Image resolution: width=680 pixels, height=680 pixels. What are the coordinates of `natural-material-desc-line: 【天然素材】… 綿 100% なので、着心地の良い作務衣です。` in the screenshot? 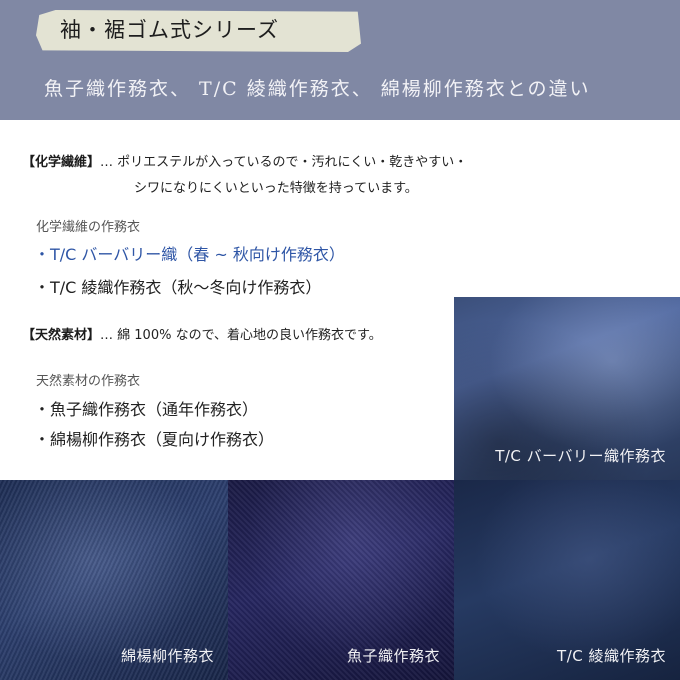 It's located at (202, 333).